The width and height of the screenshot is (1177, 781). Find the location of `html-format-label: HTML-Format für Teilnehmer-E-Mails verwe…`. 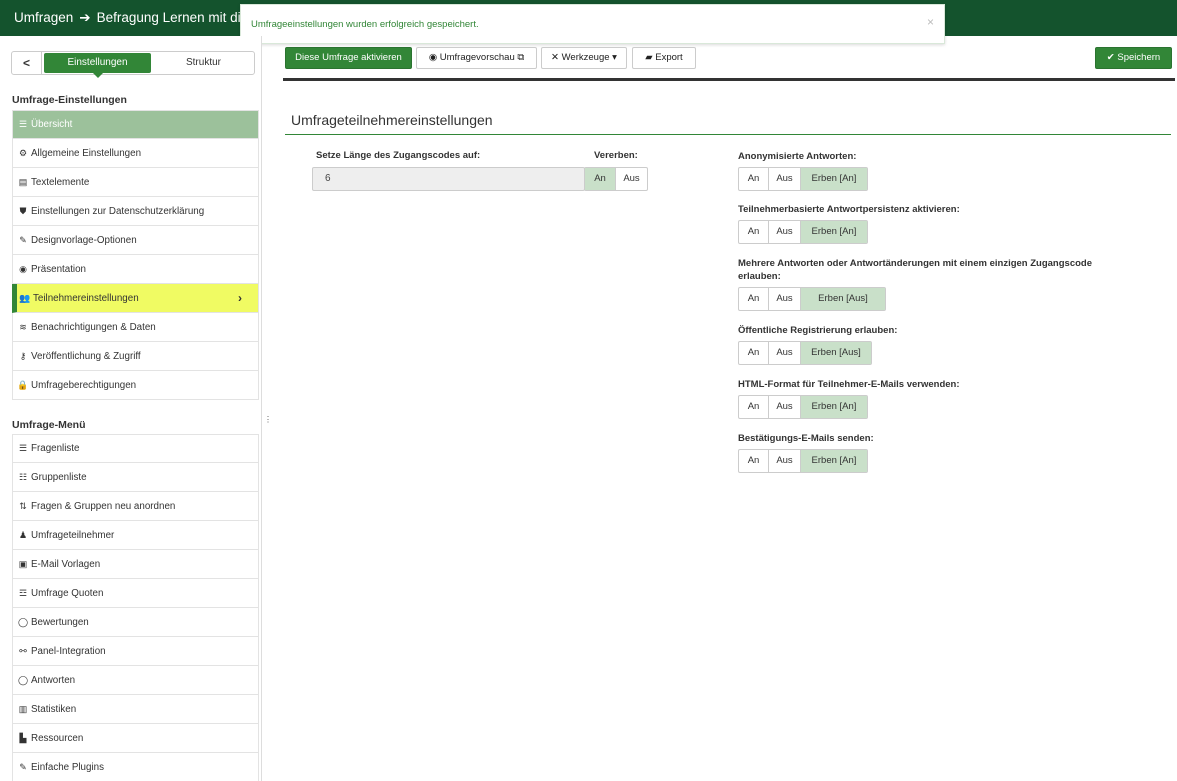

html-format-label: HTML-Format für Teilnehmer-E-Mails verwe… is located at coordinates (849, 384).